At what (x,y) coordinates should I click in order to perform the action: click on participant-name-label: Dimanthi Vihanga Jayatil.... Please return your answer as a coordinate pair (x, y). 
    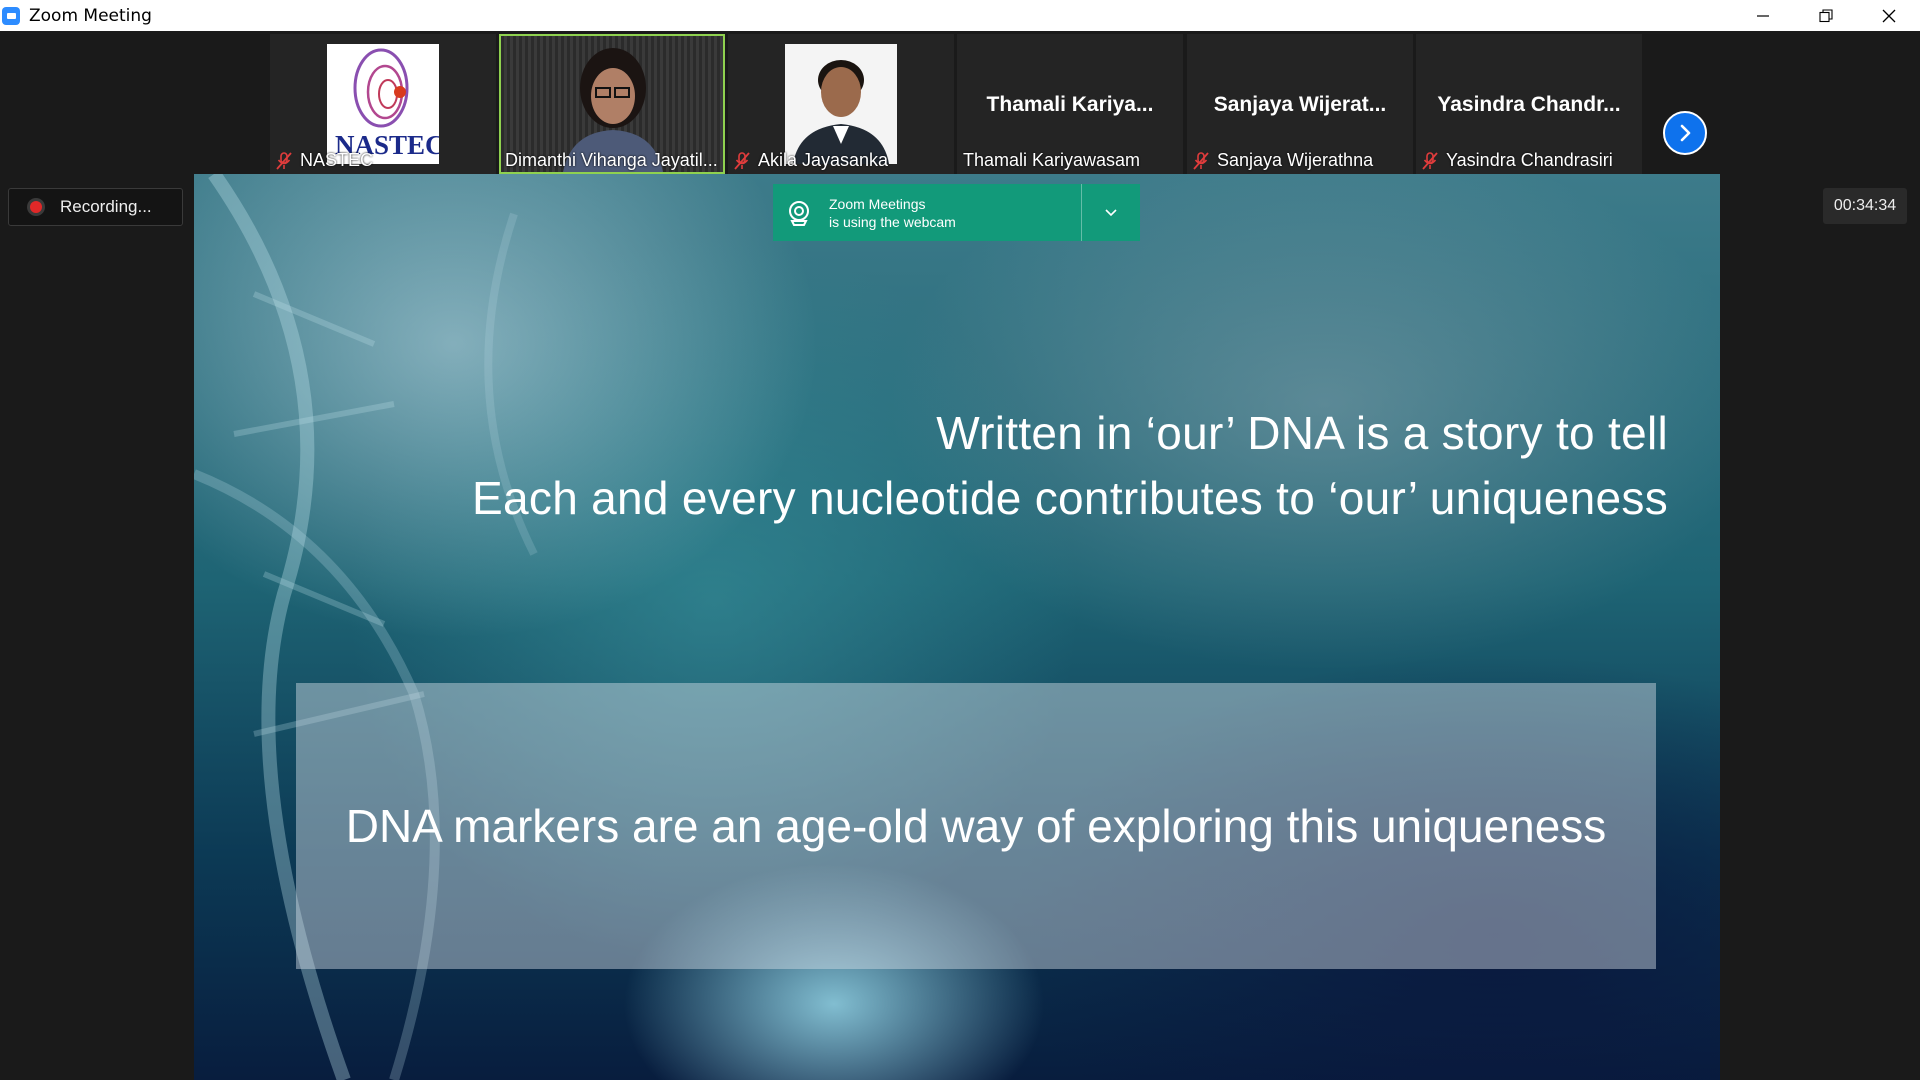
    Looking at the image, I should click on (611, 160).